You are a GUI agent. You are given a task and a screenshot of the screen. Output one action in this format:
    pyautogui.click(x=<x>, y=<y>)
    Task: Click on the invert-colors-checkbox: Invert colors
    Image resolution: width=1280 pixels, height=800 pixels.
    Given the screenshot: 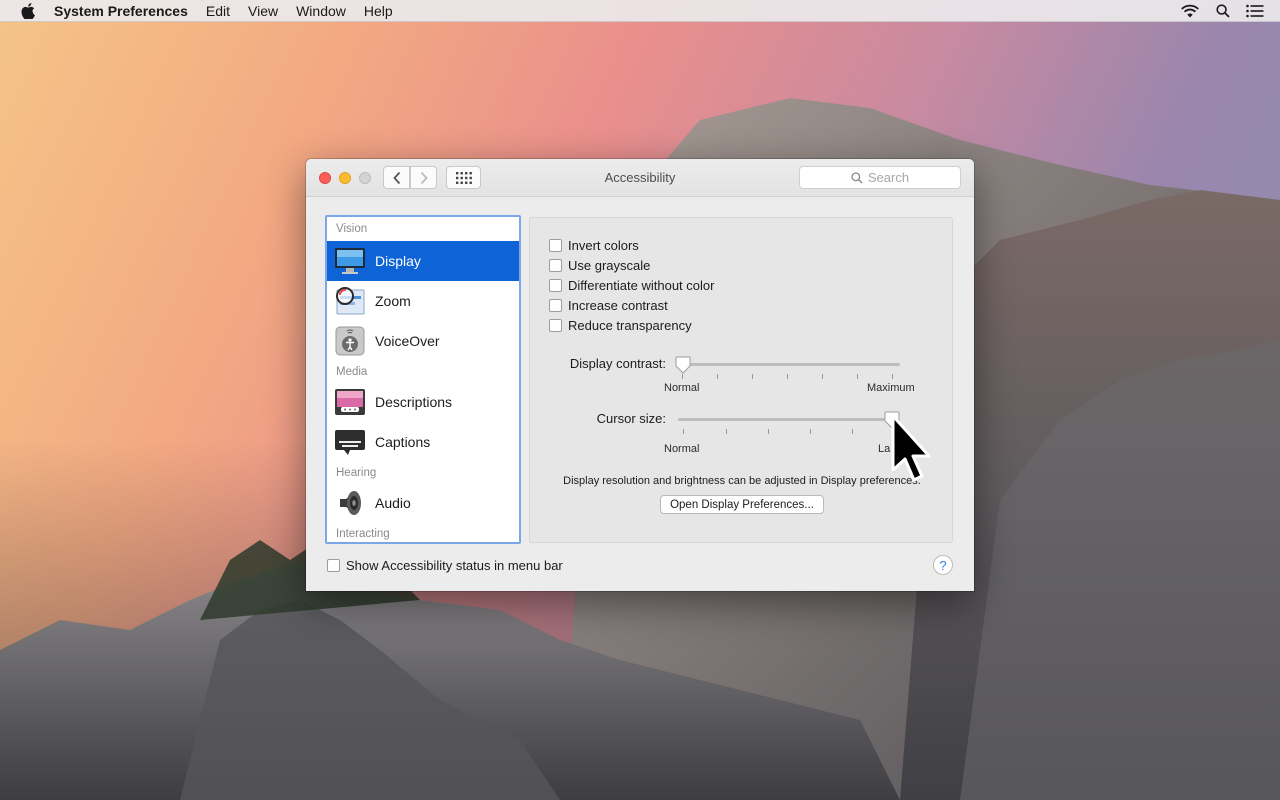 What is the action you would take?
    pyautogui.click(x=594, y=245)
    